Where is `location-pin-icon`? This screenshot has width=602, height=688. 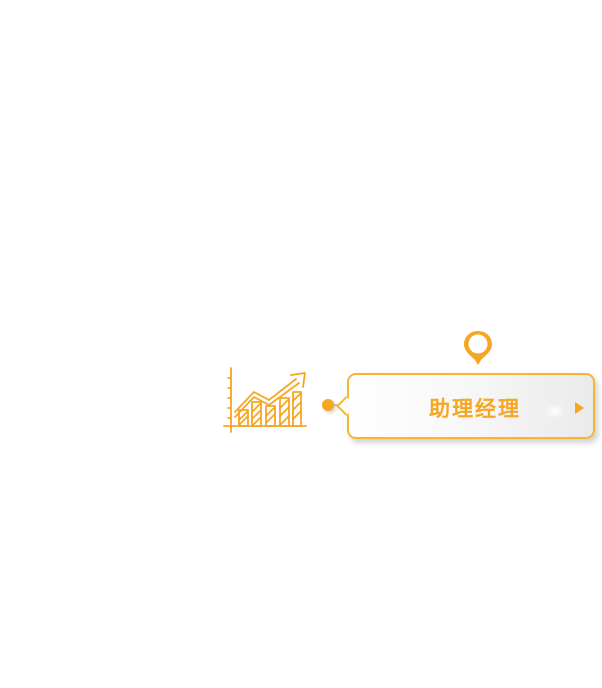
location-pin-icon is located at coordinates (478, 348).